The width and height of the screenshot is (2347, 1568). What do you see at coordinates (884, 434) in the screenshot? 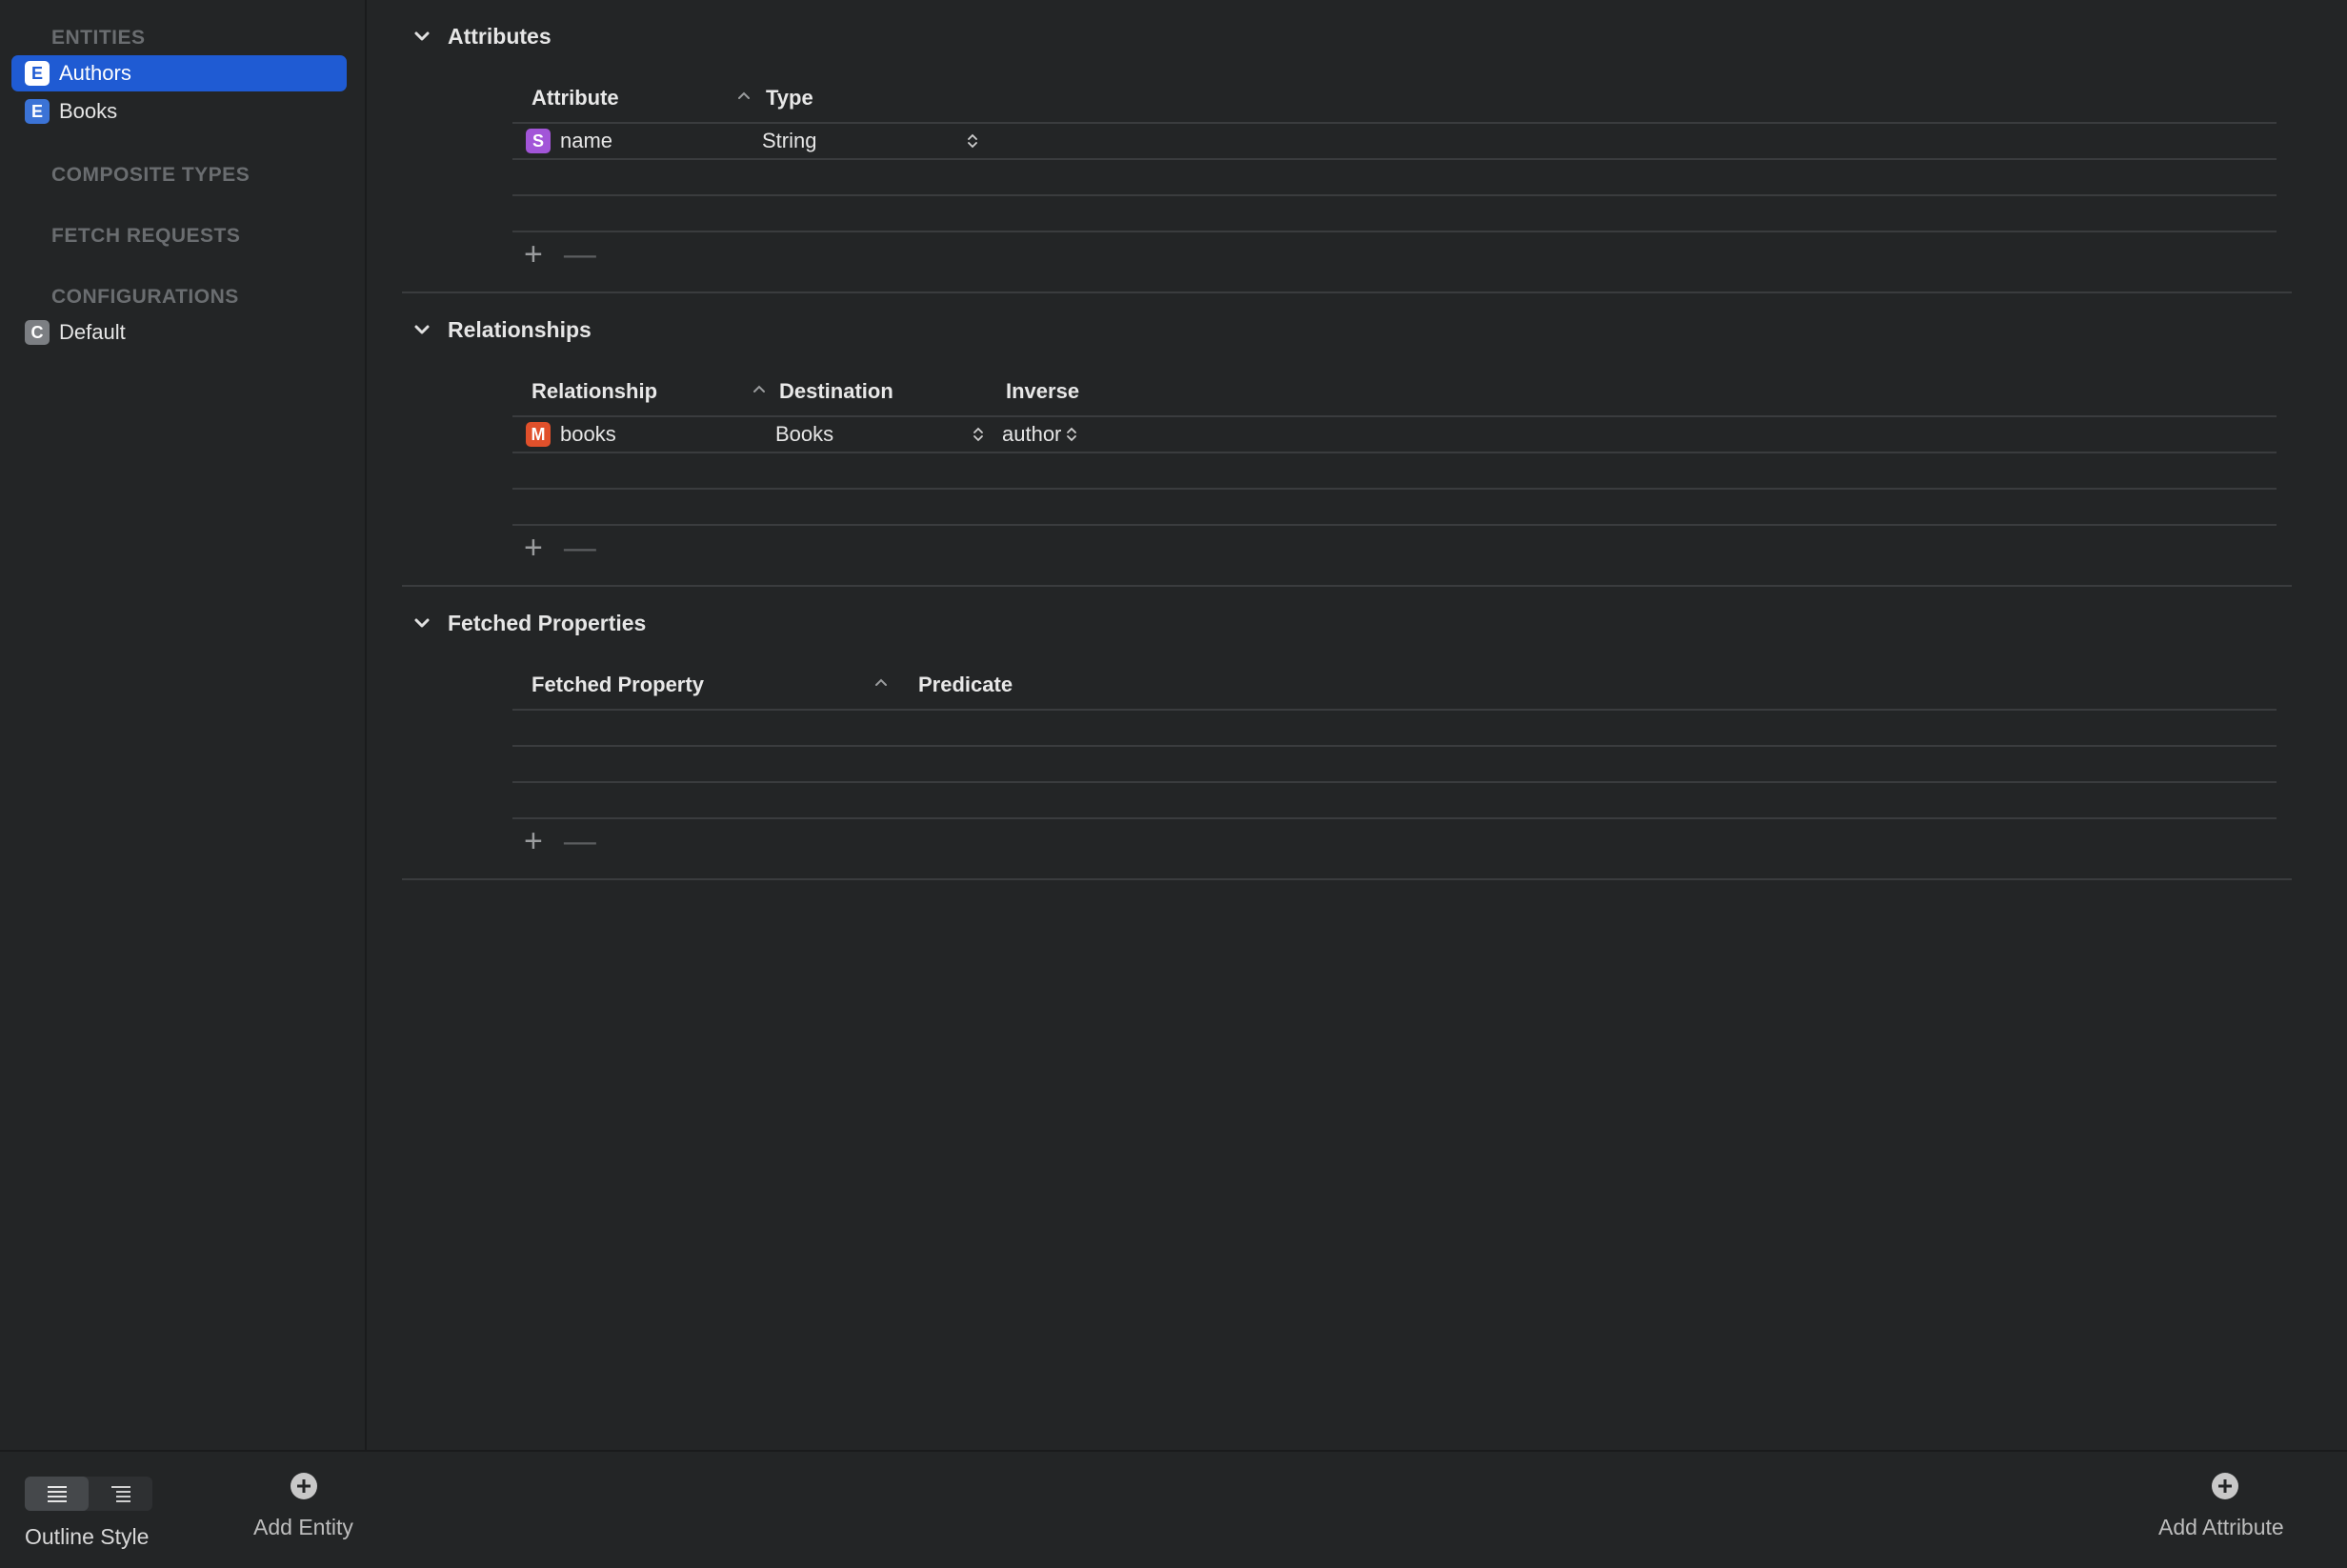
I see `destination-popup: Books` at bounding box center [884, 434].